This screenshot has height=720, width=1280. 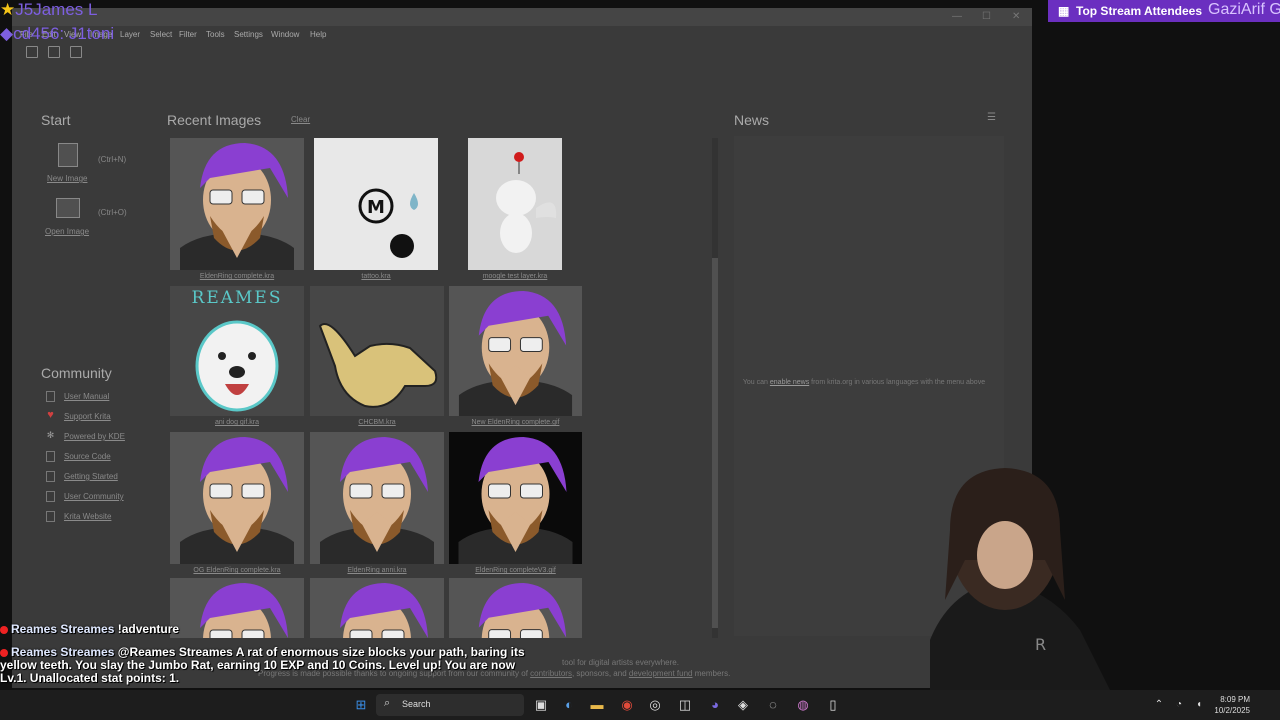 I want to click on network-icon: ◔, so click(x=1179, y=705).